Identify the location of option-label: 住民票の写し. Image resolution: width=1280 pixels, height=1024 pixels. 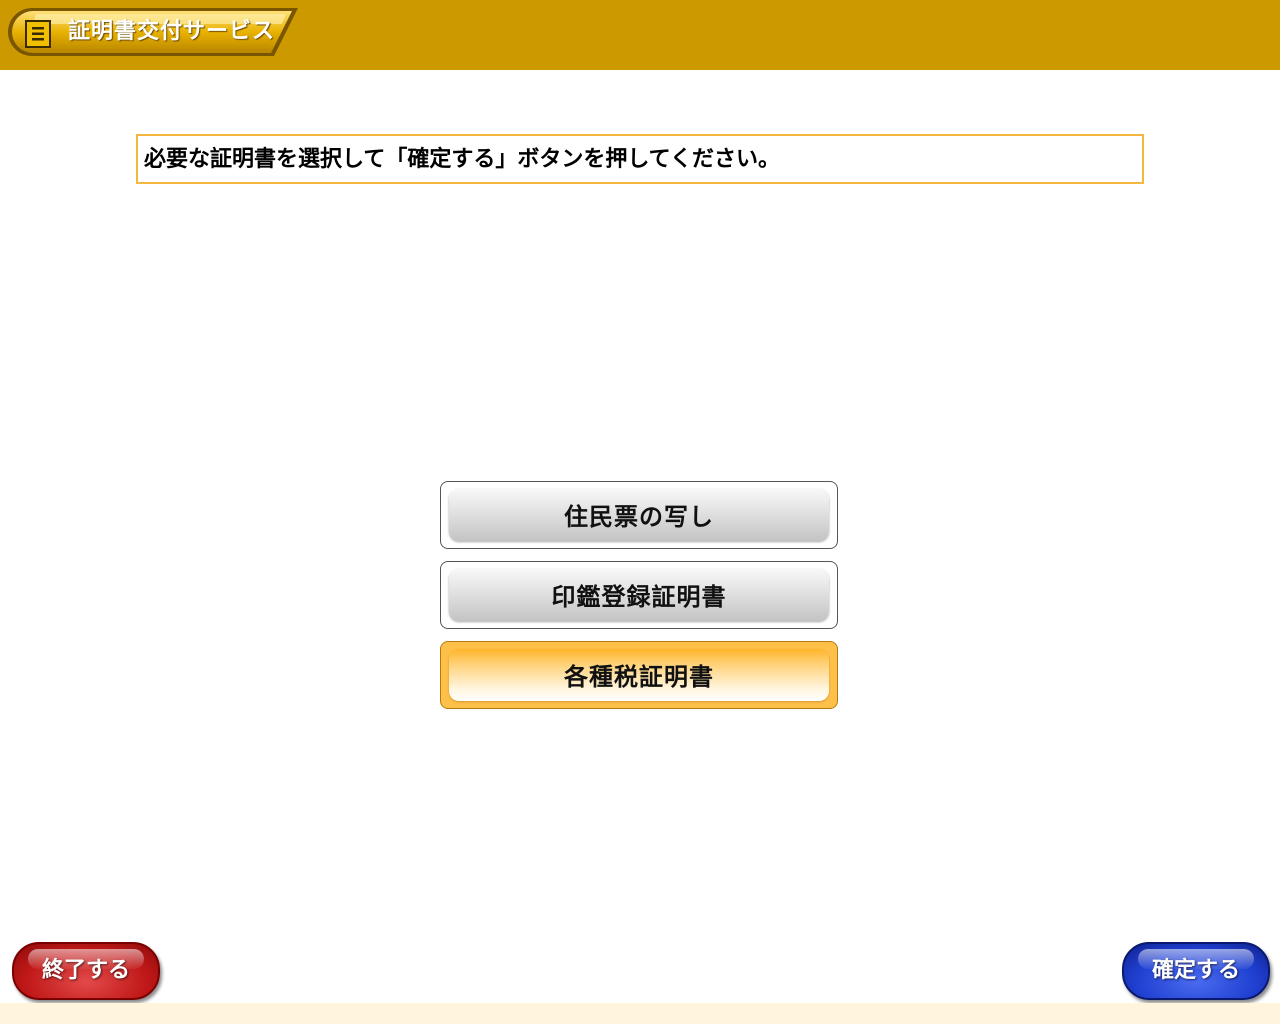
(639, 517).